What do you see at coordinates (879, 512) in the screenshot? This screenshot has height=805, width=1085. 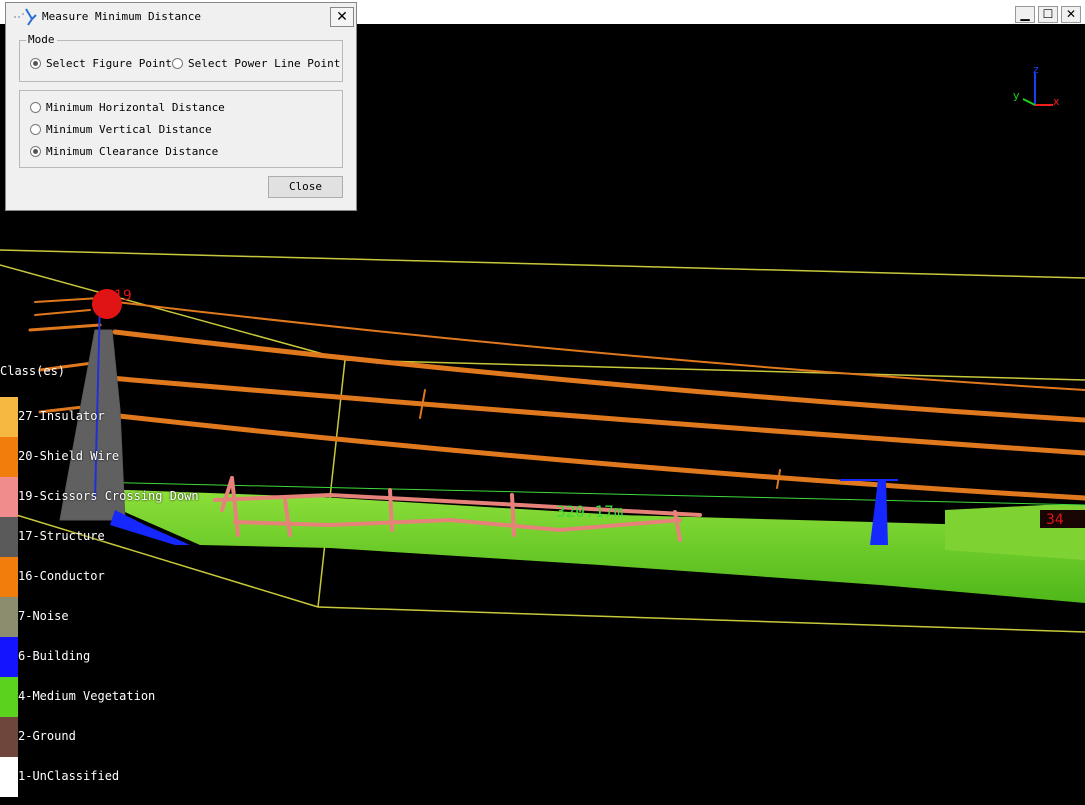 I see `blue-structure` at bounding box center [879, 512].